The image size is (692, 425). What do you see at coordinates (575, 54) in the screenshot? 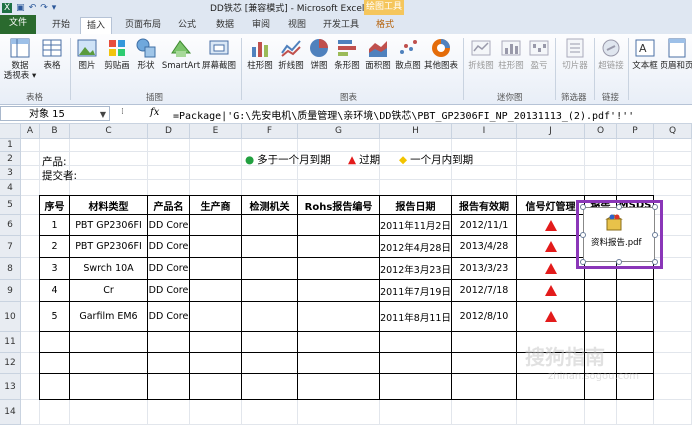
I see `slicer-button: 切片器` at bounding box center [575, 54].